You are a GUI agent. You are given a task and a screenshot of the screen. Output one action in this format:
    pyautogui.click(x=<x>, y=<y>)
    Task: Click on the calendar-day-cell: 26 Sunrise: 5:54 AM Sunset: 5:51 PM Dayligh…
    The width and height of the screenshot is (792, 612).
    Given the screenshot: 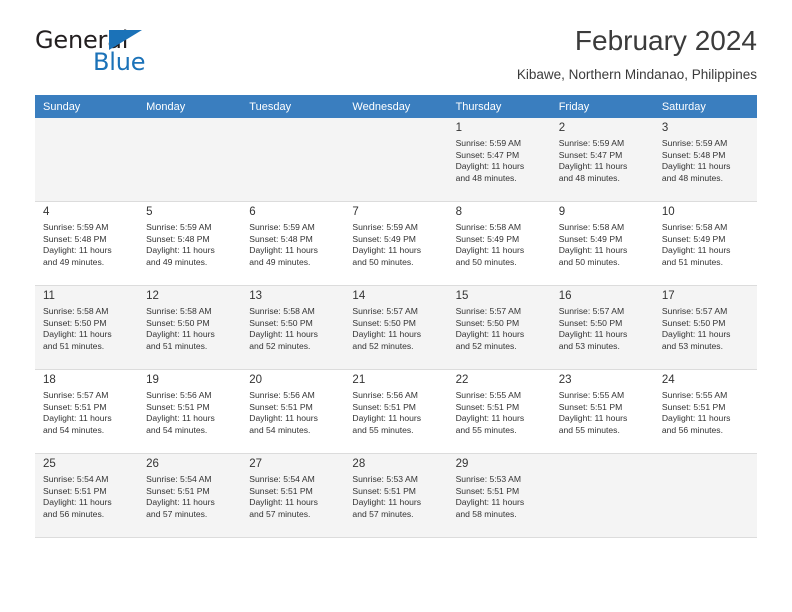 What is the action you would take?
    pyautogui.click(x=190, y=495)
    